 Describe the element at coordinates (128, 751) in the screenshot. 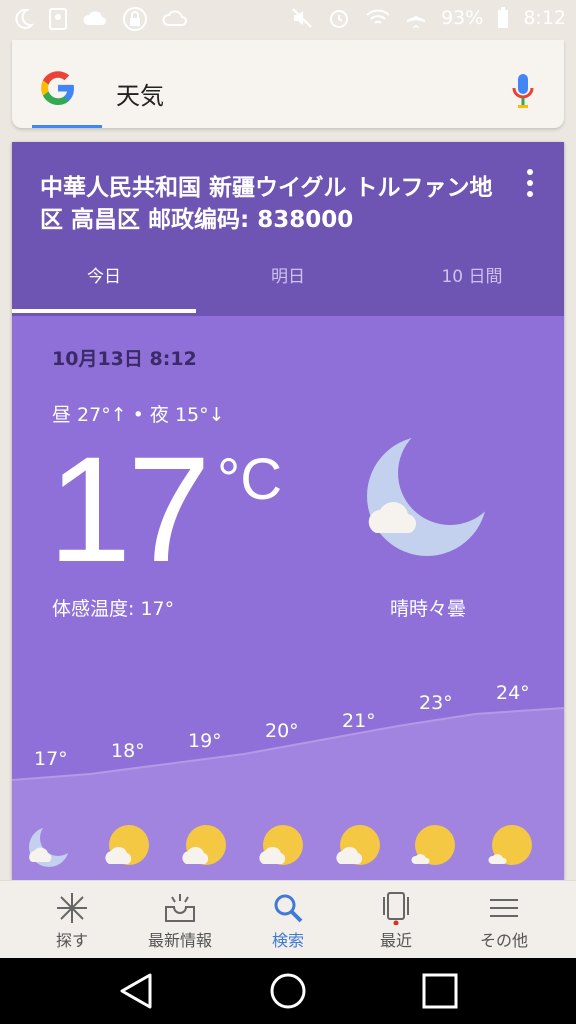

I see `hour-temp: 18°` at that location.